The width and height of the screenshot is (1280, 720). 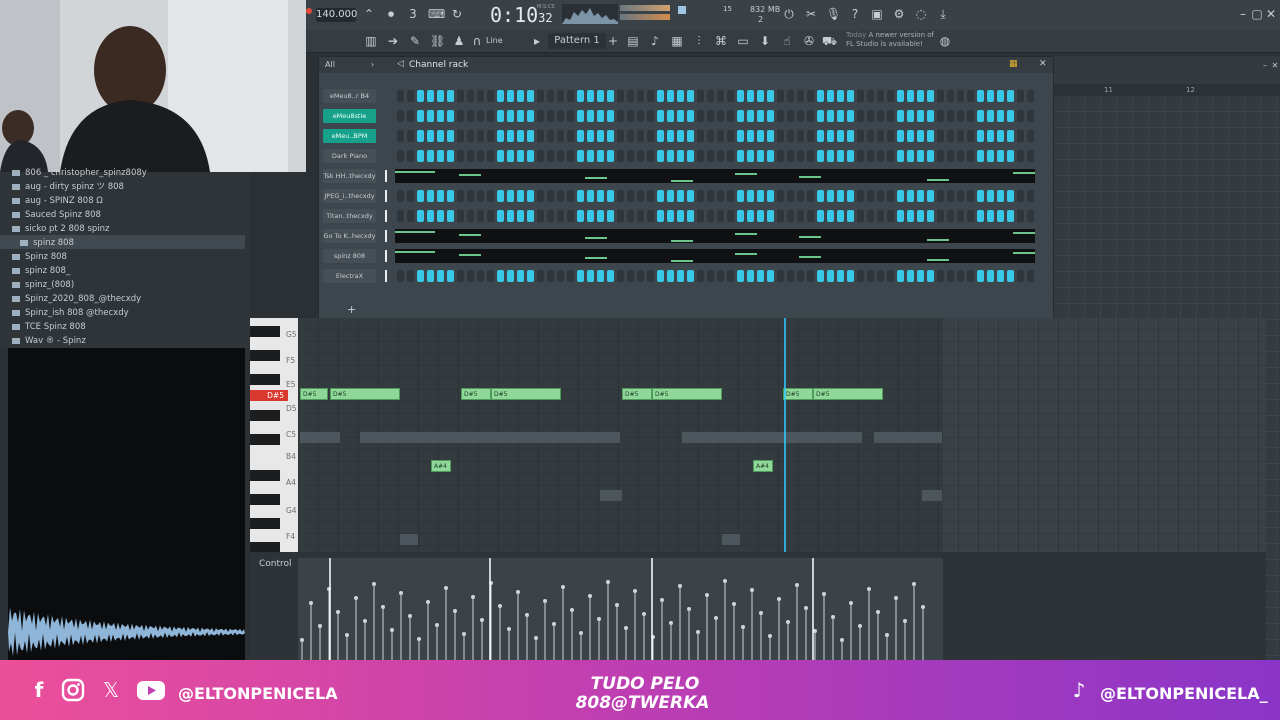 What do you see at coordinates (677, 41) in the screenshot?
I see `channel-rack-icon: ▦` at bounding box center [677, 41].